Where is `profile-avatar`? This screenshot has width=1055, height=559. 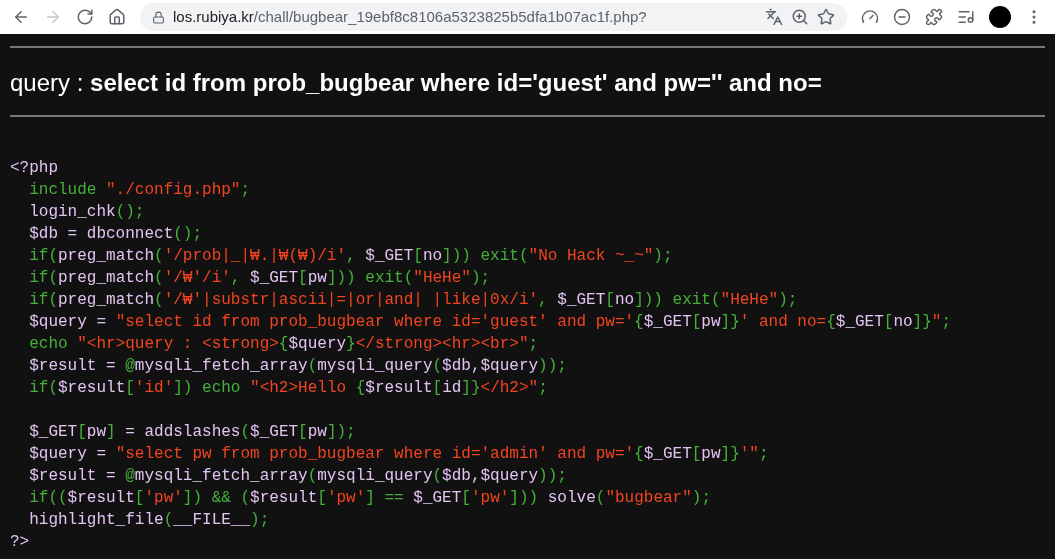
profile-avatar is located at coordinates (1000, 17).